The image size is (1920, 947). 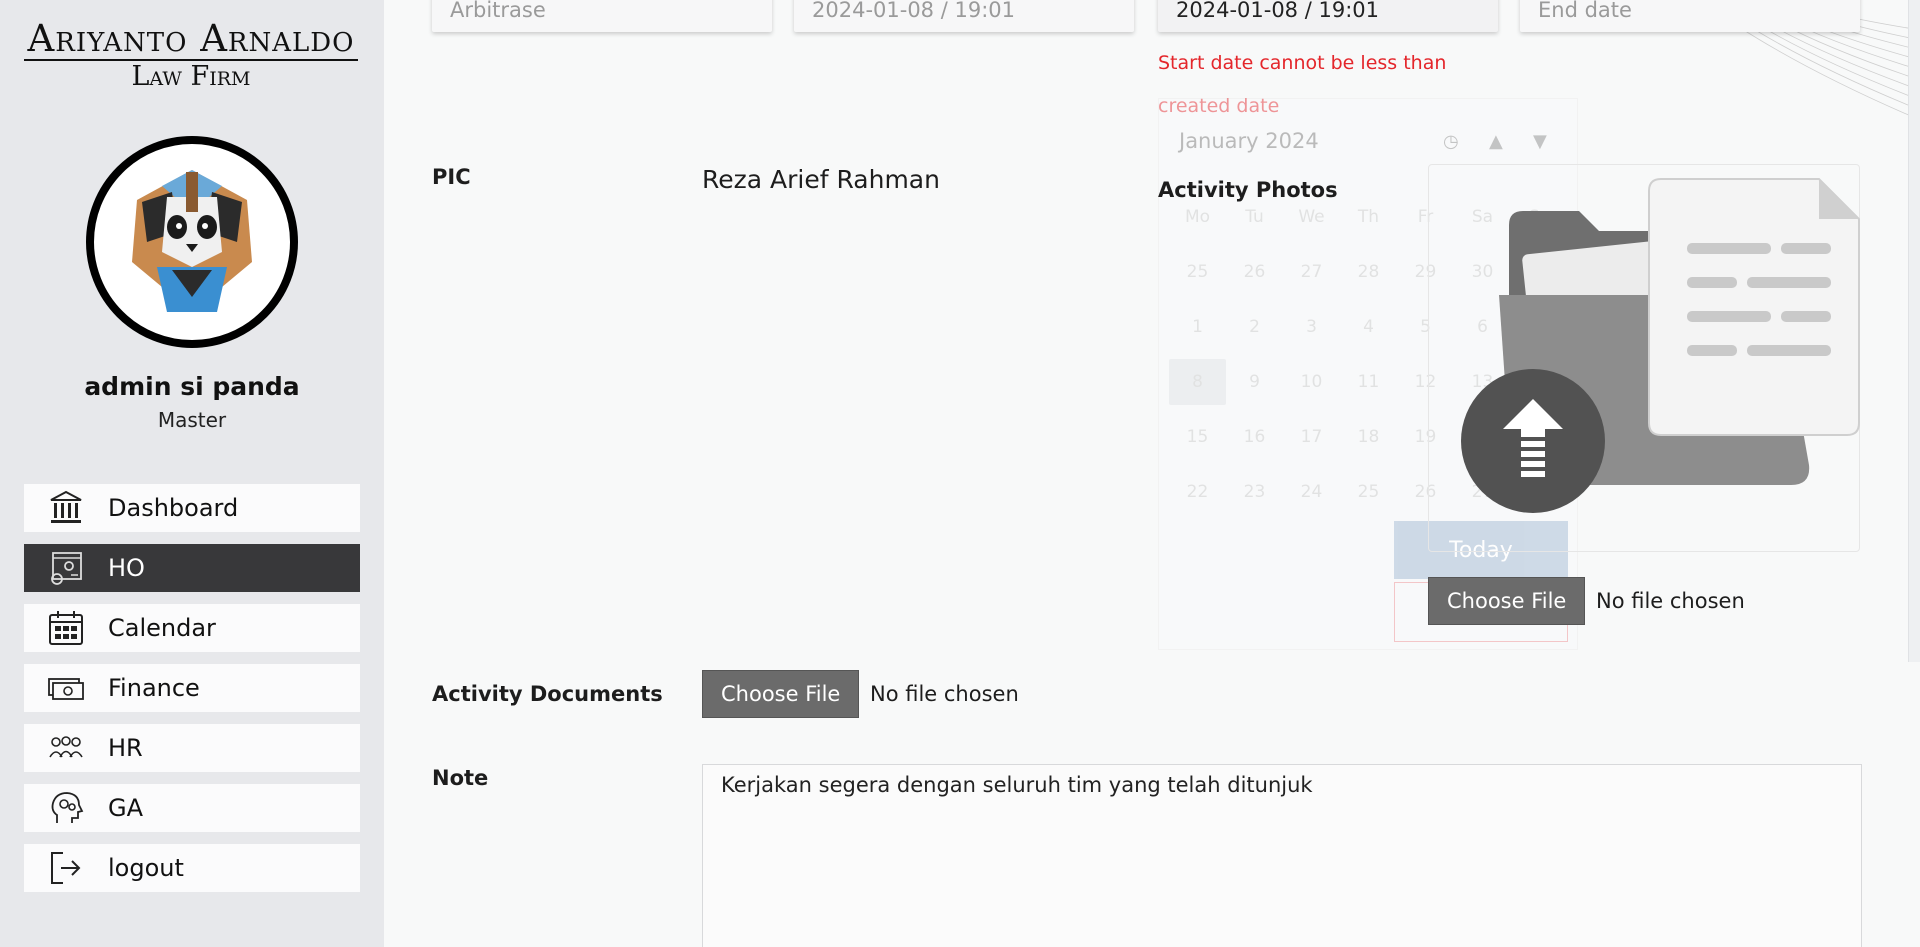 I want to click on calendar-day-selected: 8, so click(x=1197, y=381).